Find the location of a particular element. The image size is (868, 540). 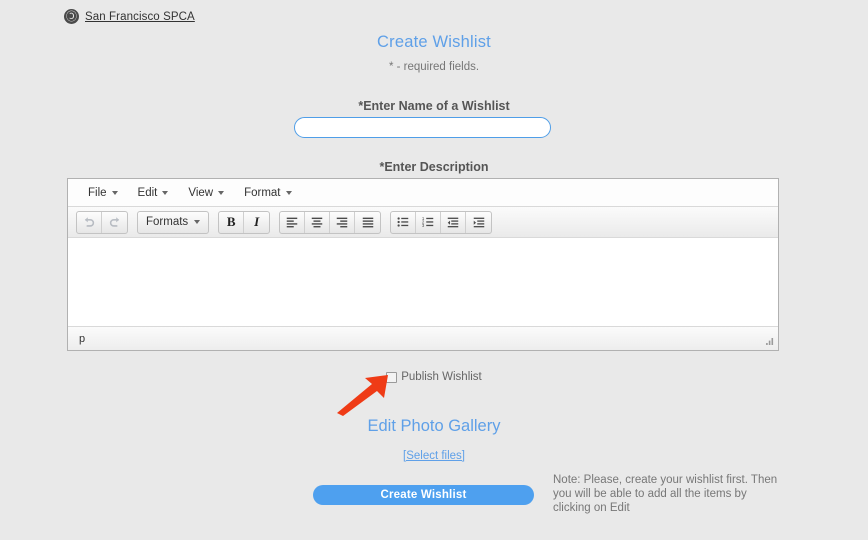

publish-wishlist-label: Publish Wishlist is located at coordinates (441, 377).